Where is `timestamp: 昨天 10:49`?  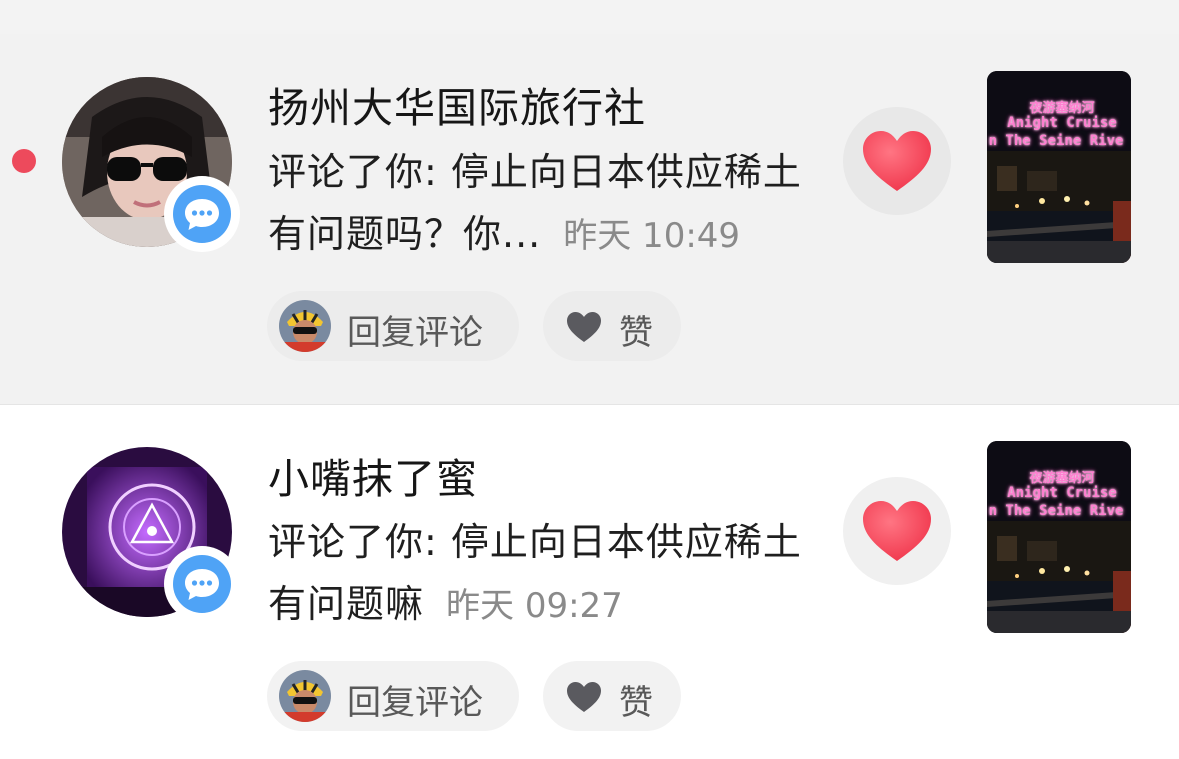
timestamp: 昨天 10:49 is located at coordinates (652, 236).